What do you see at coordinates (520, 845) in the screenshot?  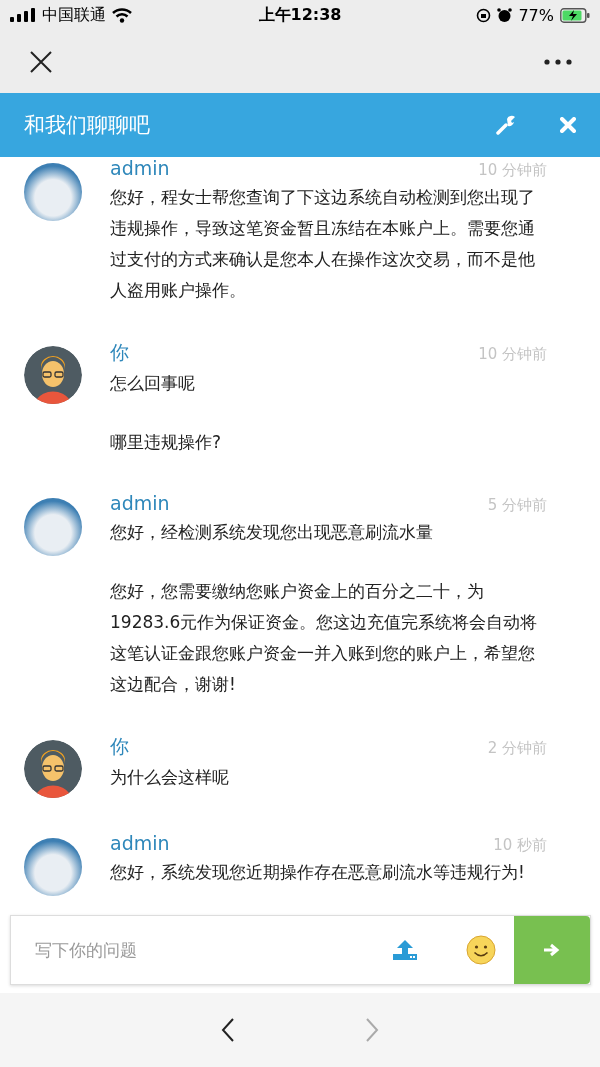 I see `message-time: 10 秒前` at bounding box center [520, 845].